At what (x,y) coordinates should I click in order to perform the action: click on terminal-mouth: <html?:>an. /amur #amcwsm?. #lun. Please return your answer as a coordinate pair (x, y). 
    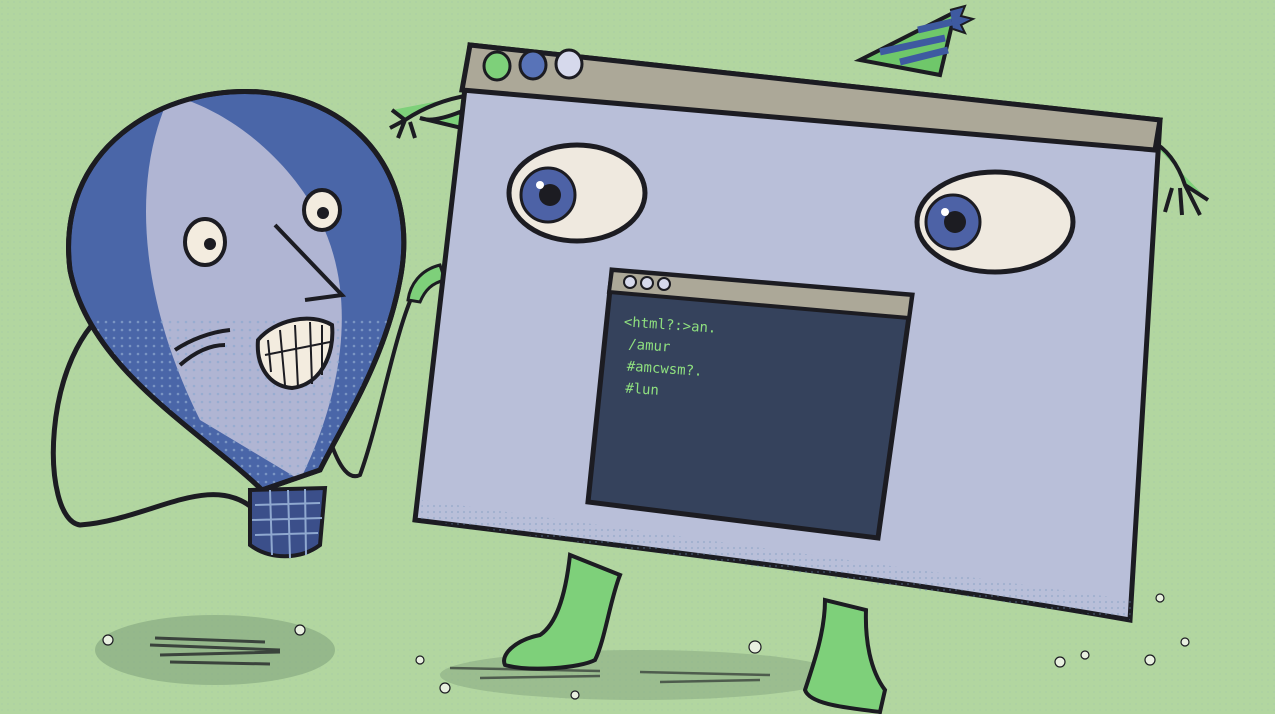
    Looking at the image, I should click on (750, 404).